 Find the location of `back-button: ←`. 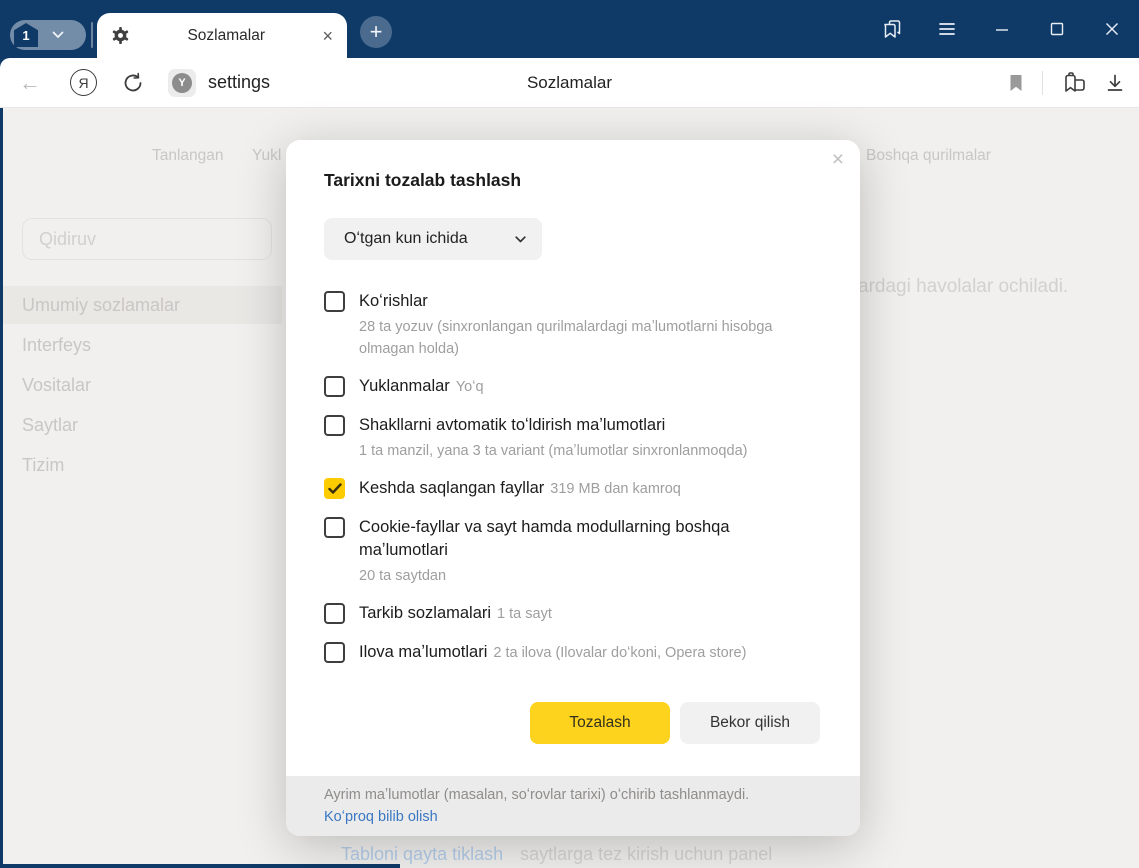

back-button: ← is located at coordinates (30, 83).